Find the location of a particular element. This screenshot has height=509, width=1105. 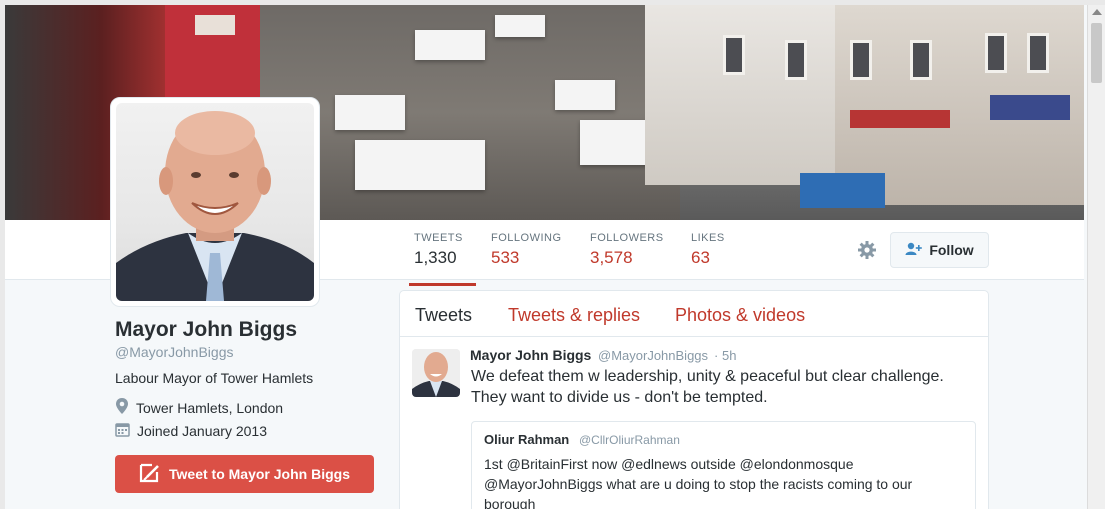

scrollbar-thumb is located at coordinates (1096, 53).